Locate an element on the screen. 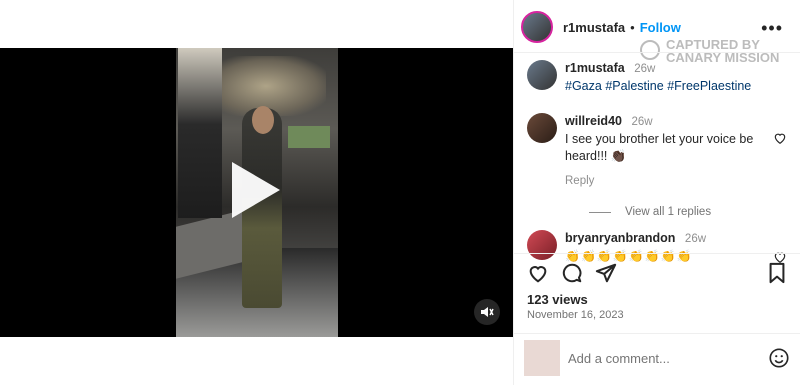 This screenshot has height=385, width=800. comment-username: bryanryanbrandon is located at coordinates (620, 238).